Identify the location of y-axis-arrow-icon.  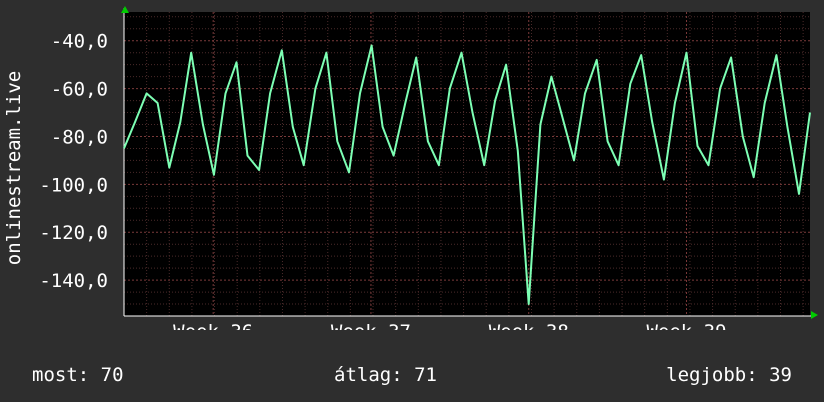
(125, 9).